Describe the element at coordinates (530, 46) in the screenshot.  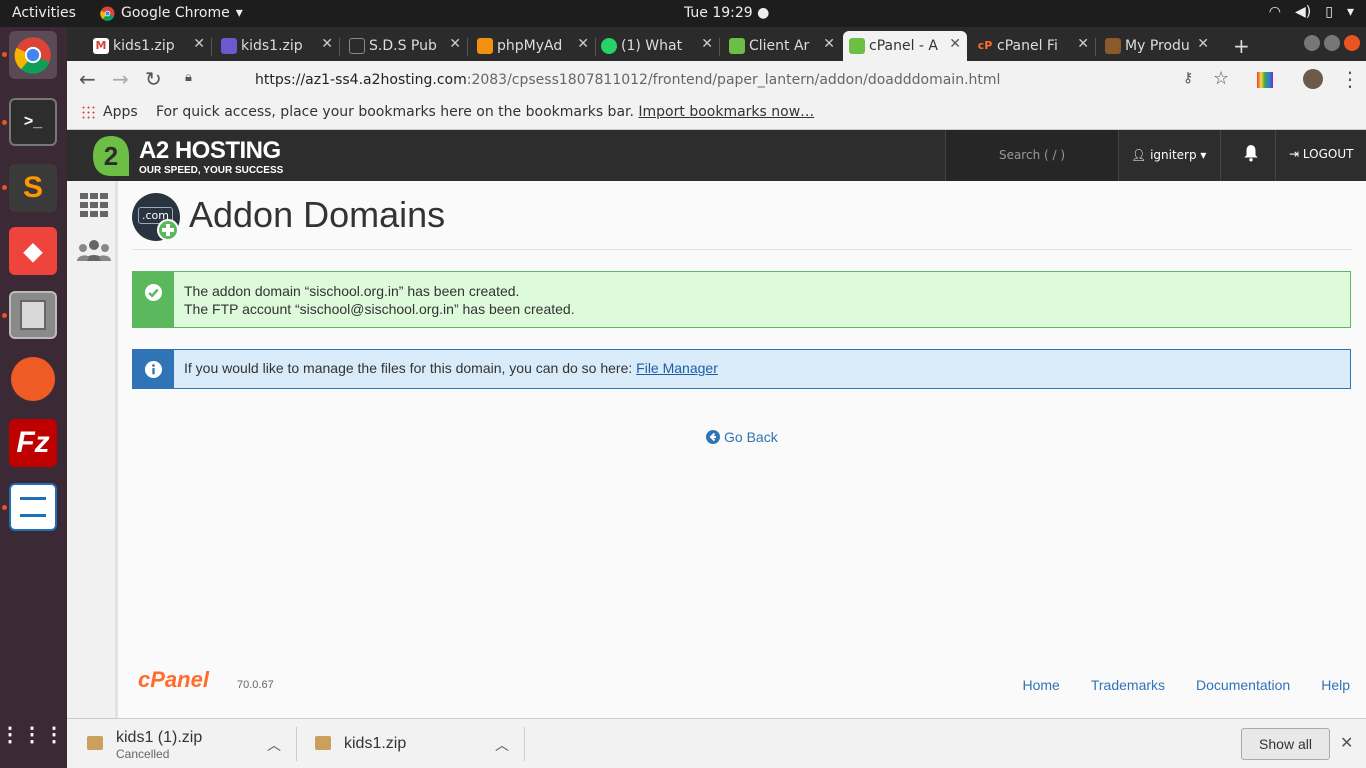
I see `tab-label: phpMyAd` at that location.